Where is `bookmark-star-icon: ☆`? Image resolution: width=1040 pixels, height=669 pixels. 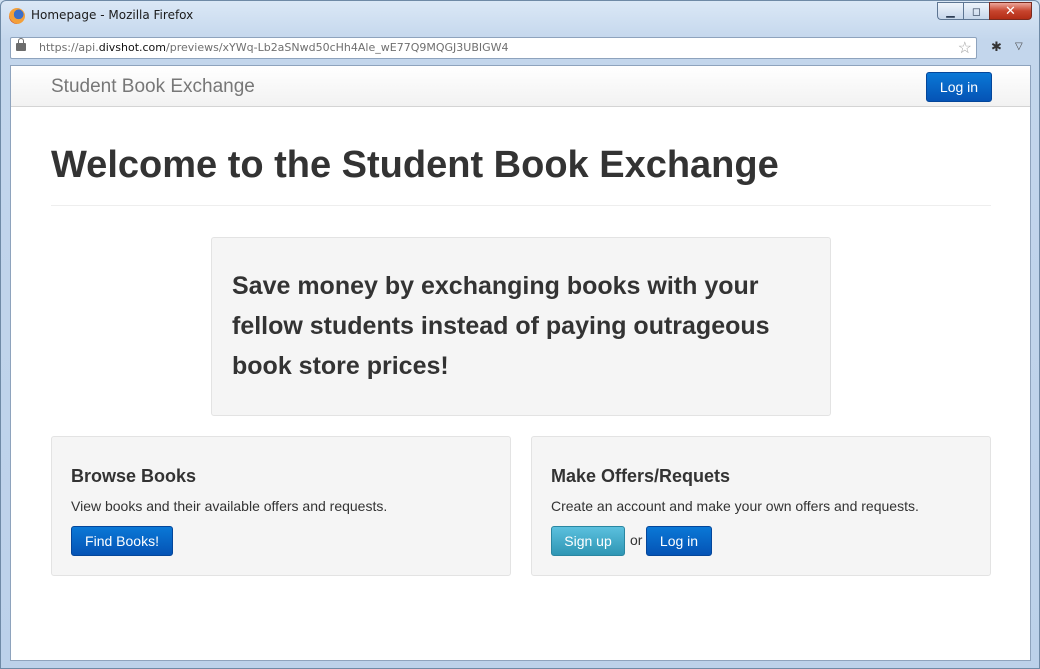 bookmark-star-icon: ☆ is located at coordinates (965, 48).